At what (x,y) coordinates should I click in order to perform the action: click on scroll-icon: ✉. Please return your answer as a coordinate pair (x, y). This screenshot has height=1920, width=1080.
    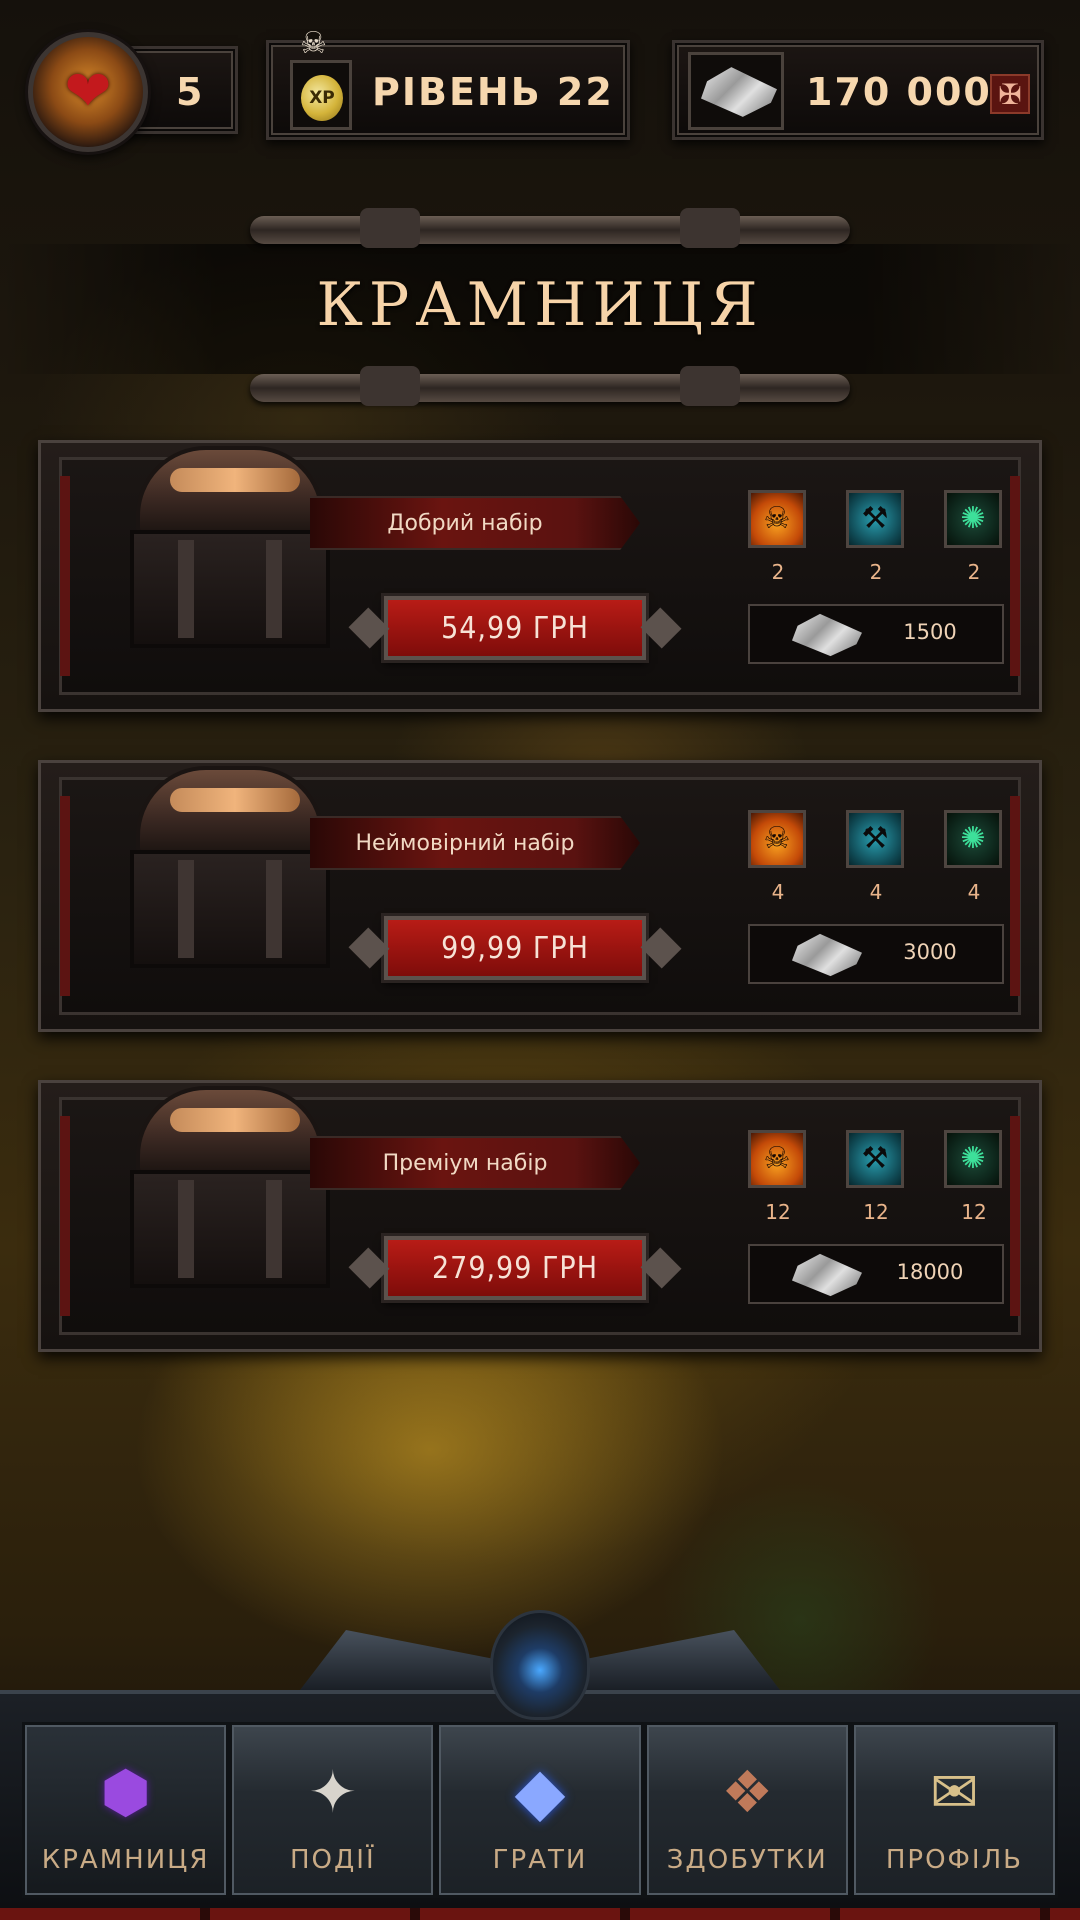
    Looking at the image, I should click on (954, 1792).